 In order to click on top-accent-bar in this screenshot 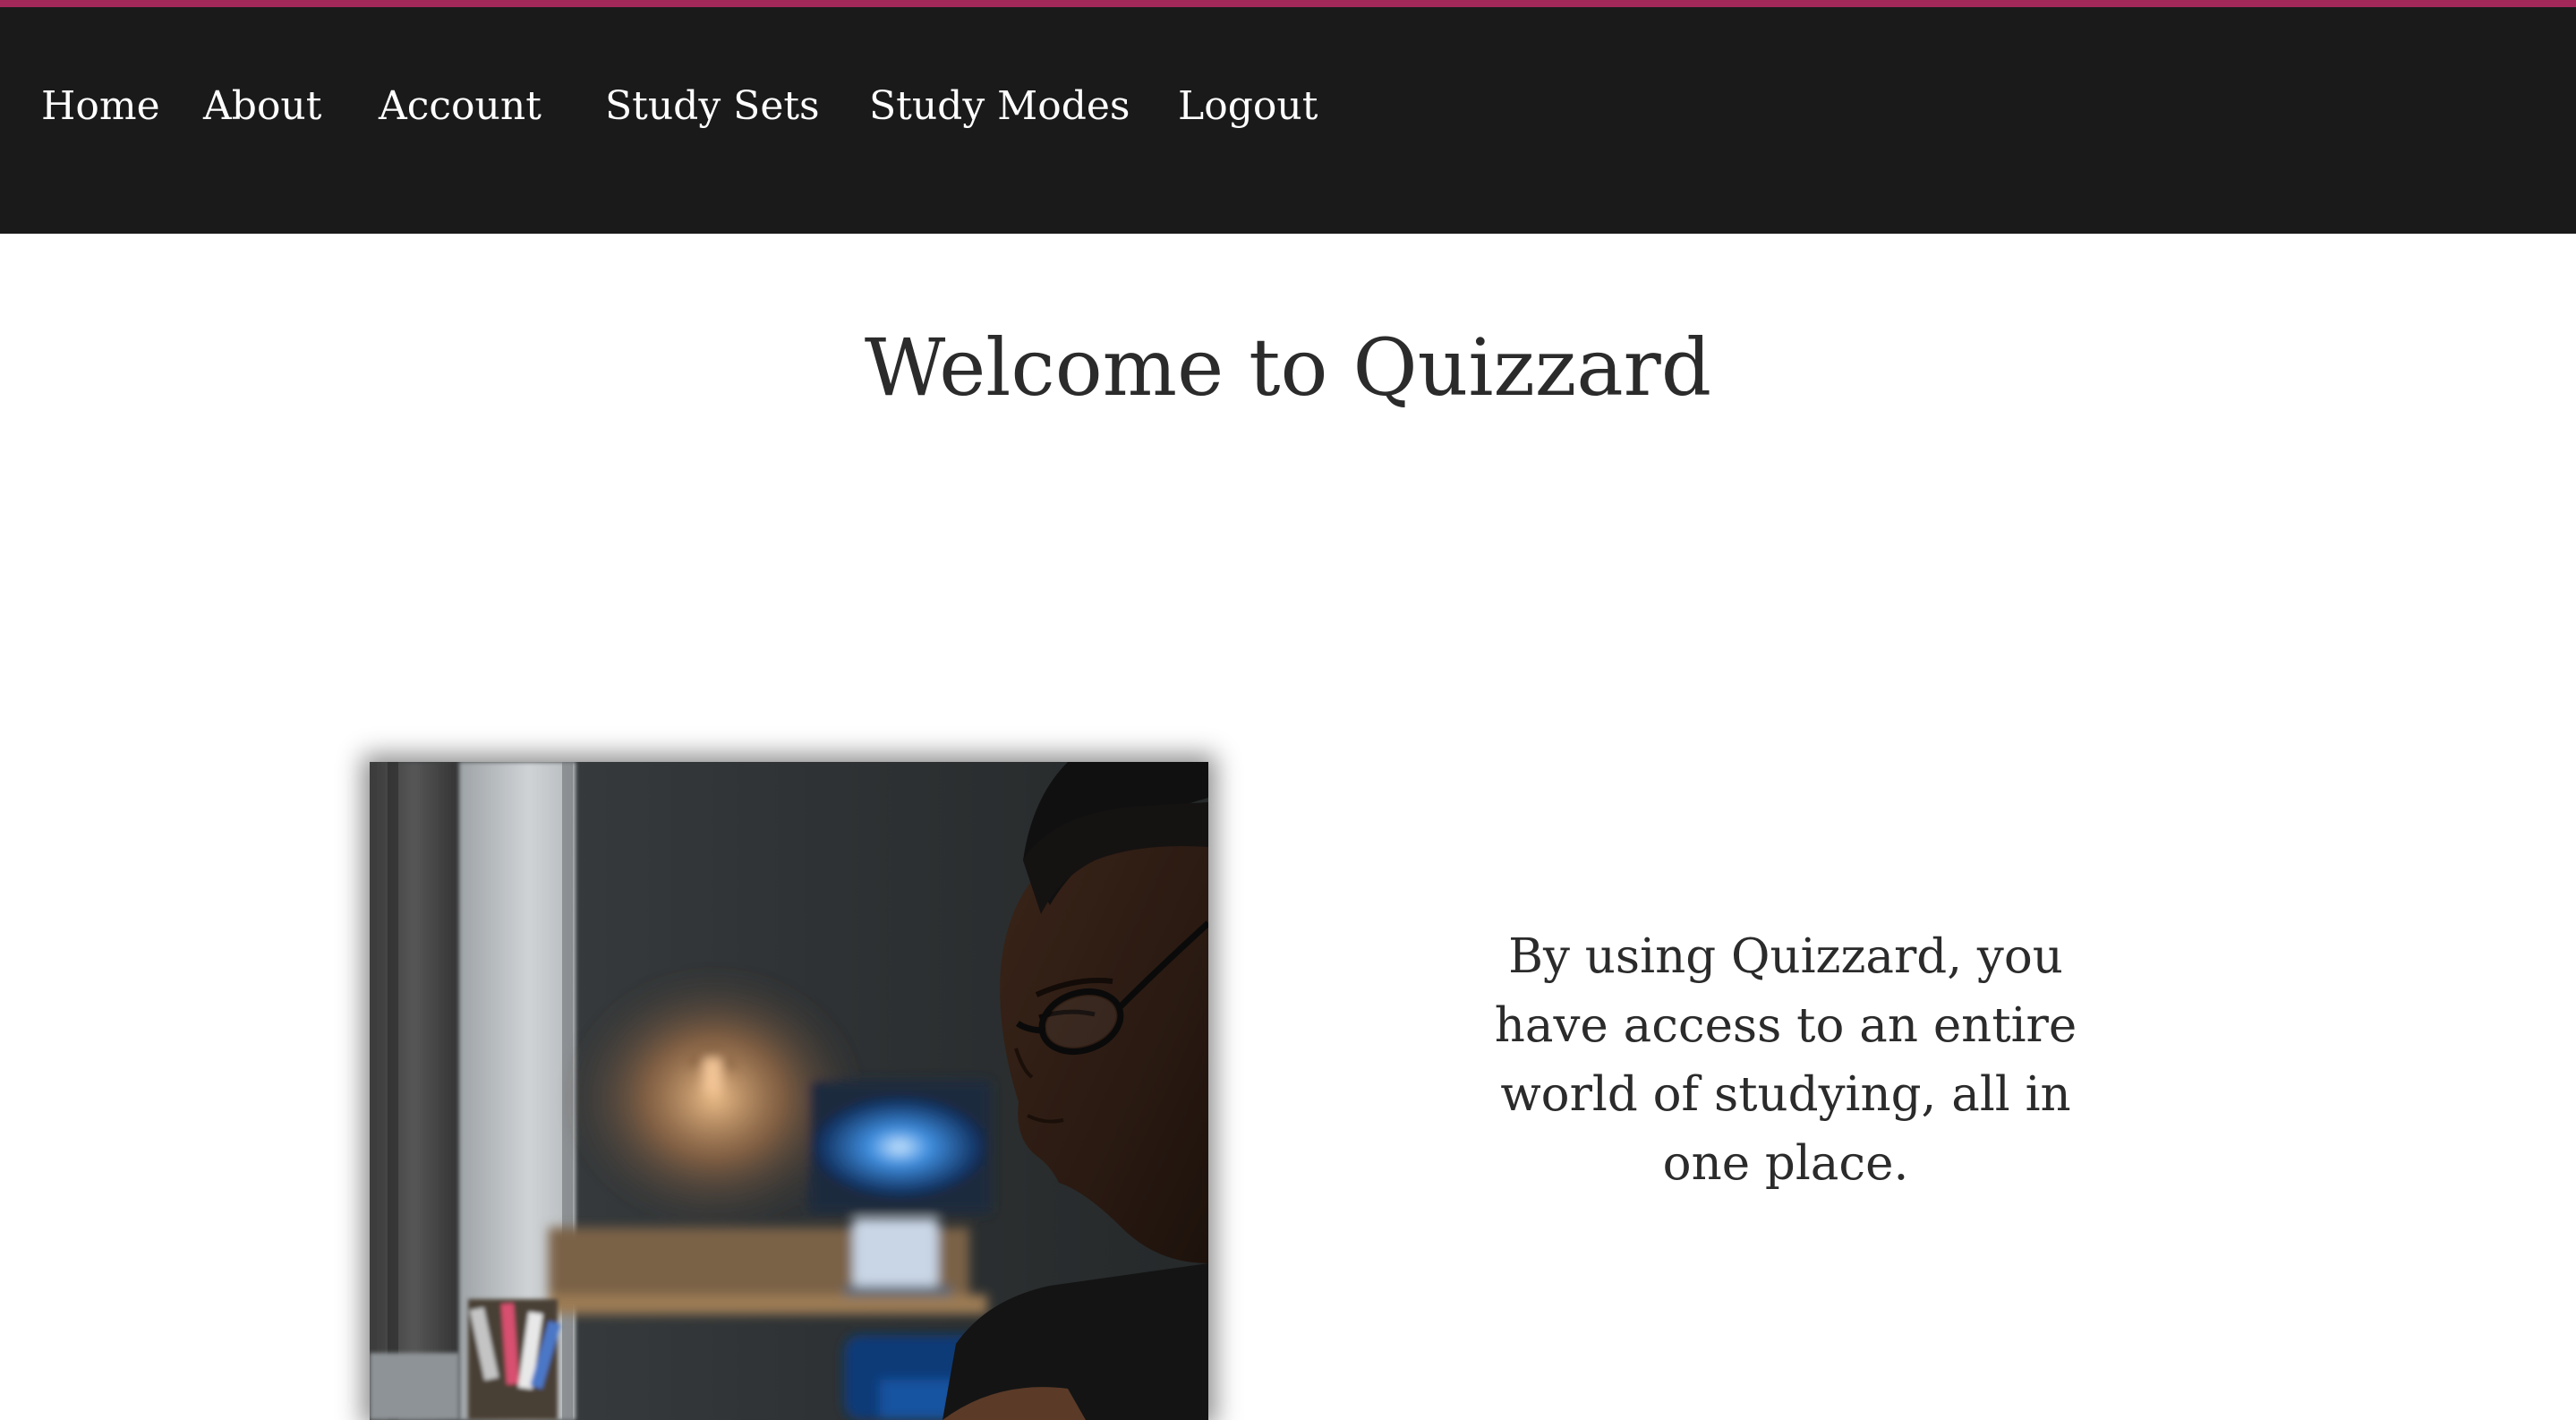, I will do `click(1288, 3)`.